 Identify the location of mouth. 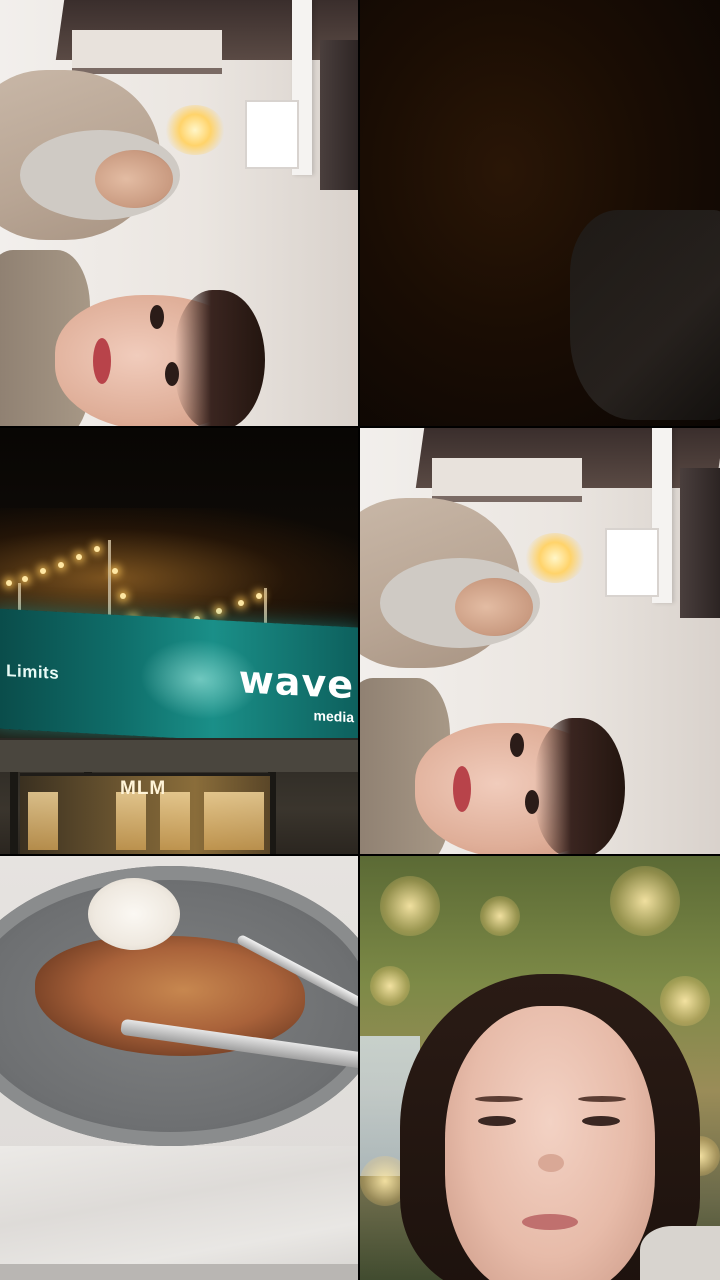
(550, 1222).